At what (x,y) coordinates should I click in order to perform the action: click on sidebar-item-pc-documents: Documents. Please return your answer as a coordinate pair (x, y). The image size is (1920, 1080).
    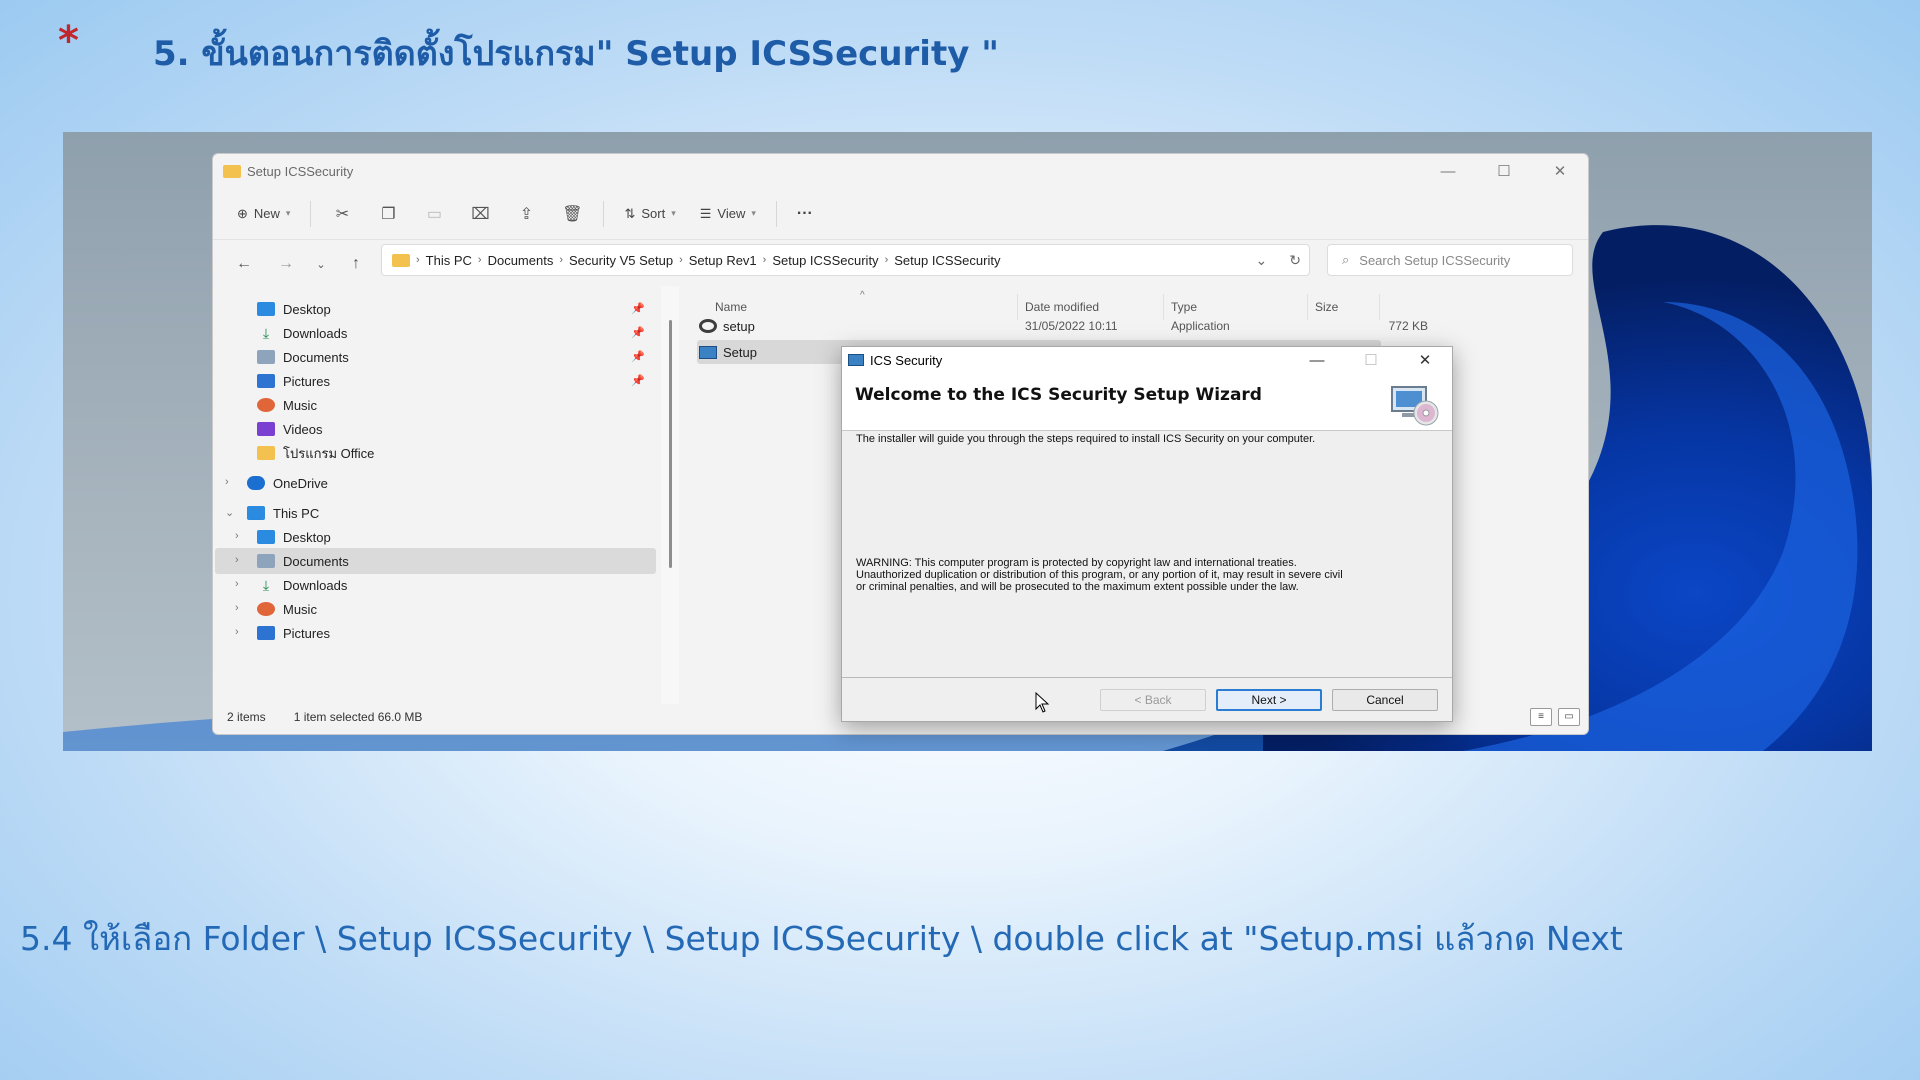
    Looking at the image, I should click on (303, 561).